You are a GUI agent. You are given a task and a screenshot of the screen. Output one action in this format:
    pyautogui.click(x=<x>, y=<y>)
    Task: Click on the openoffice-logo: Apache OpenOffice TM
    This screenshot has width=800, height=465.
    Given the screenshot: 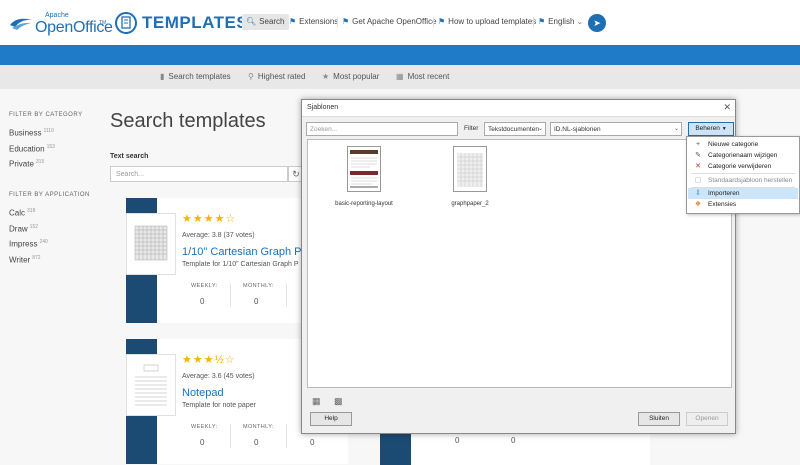 What is the action you would take?
    pyautogui.click(x=61, y=23)
    